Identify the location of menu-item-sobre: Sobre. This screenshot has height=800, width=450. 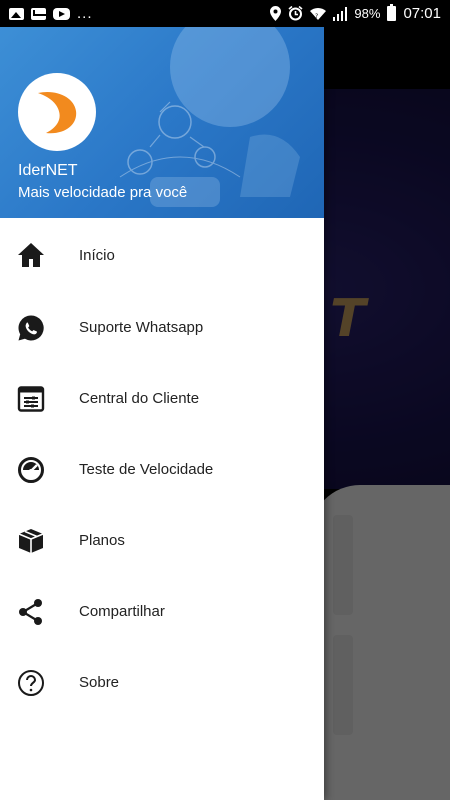
(162, 682).